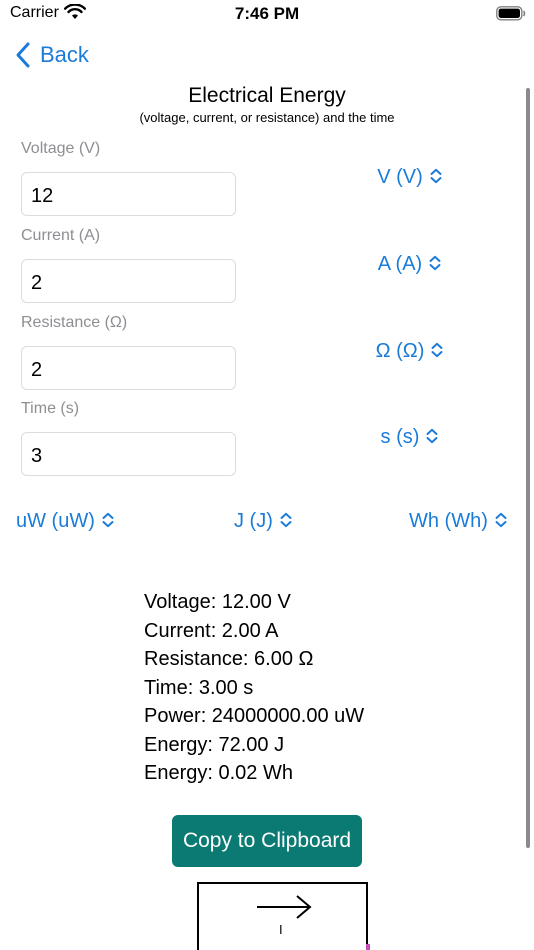  What do you see at coordinates (253, 521) in the screenshot?
I see `energy-j-unit-label: J (J)` at bounding box center [253, 521].